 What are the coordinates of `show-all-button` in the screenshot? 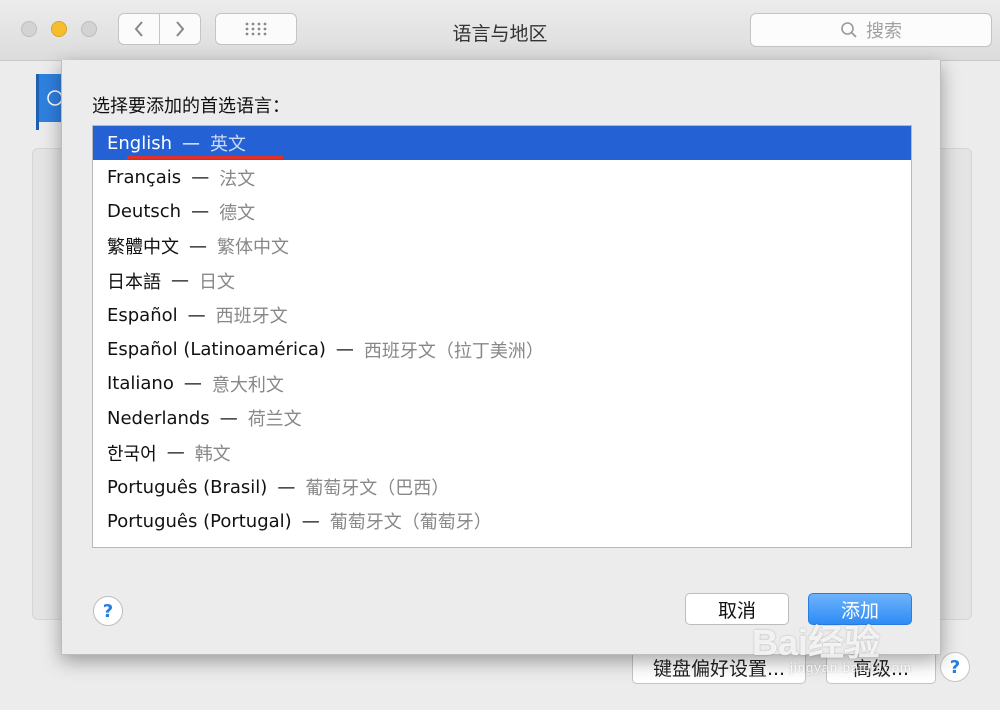 It's located at (256, 29).